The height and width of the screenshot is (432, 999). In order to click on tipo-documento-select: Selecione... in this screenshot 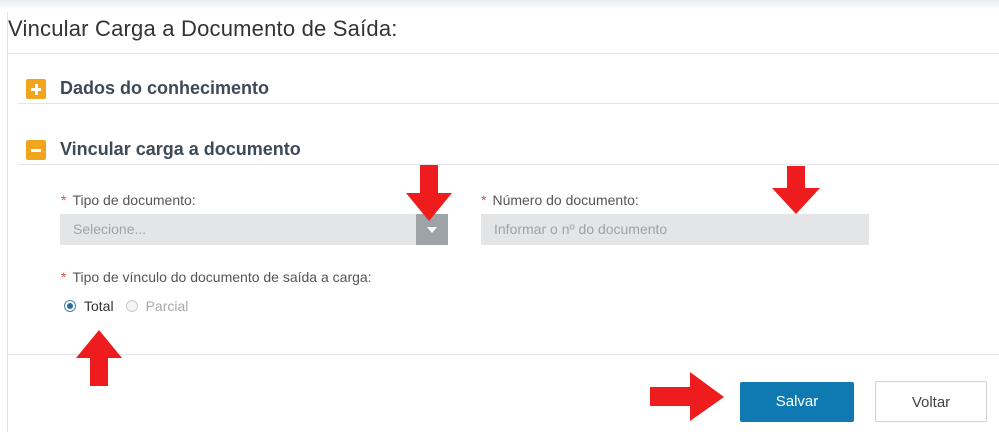, I will do `click(254, 229)`.